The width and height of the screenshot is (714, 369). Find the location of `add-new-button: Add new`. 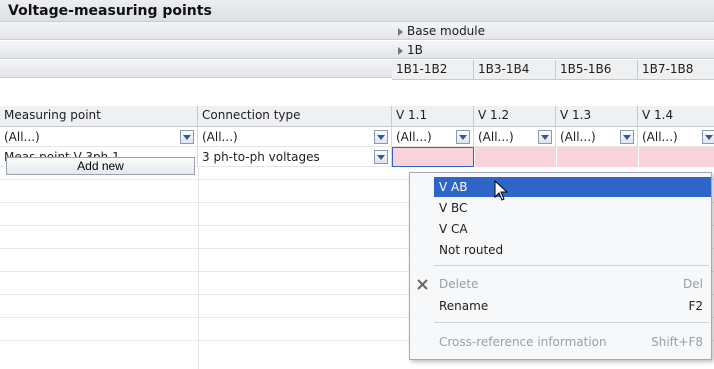

add-new-button: Add new is located at coordinates (100, 166).